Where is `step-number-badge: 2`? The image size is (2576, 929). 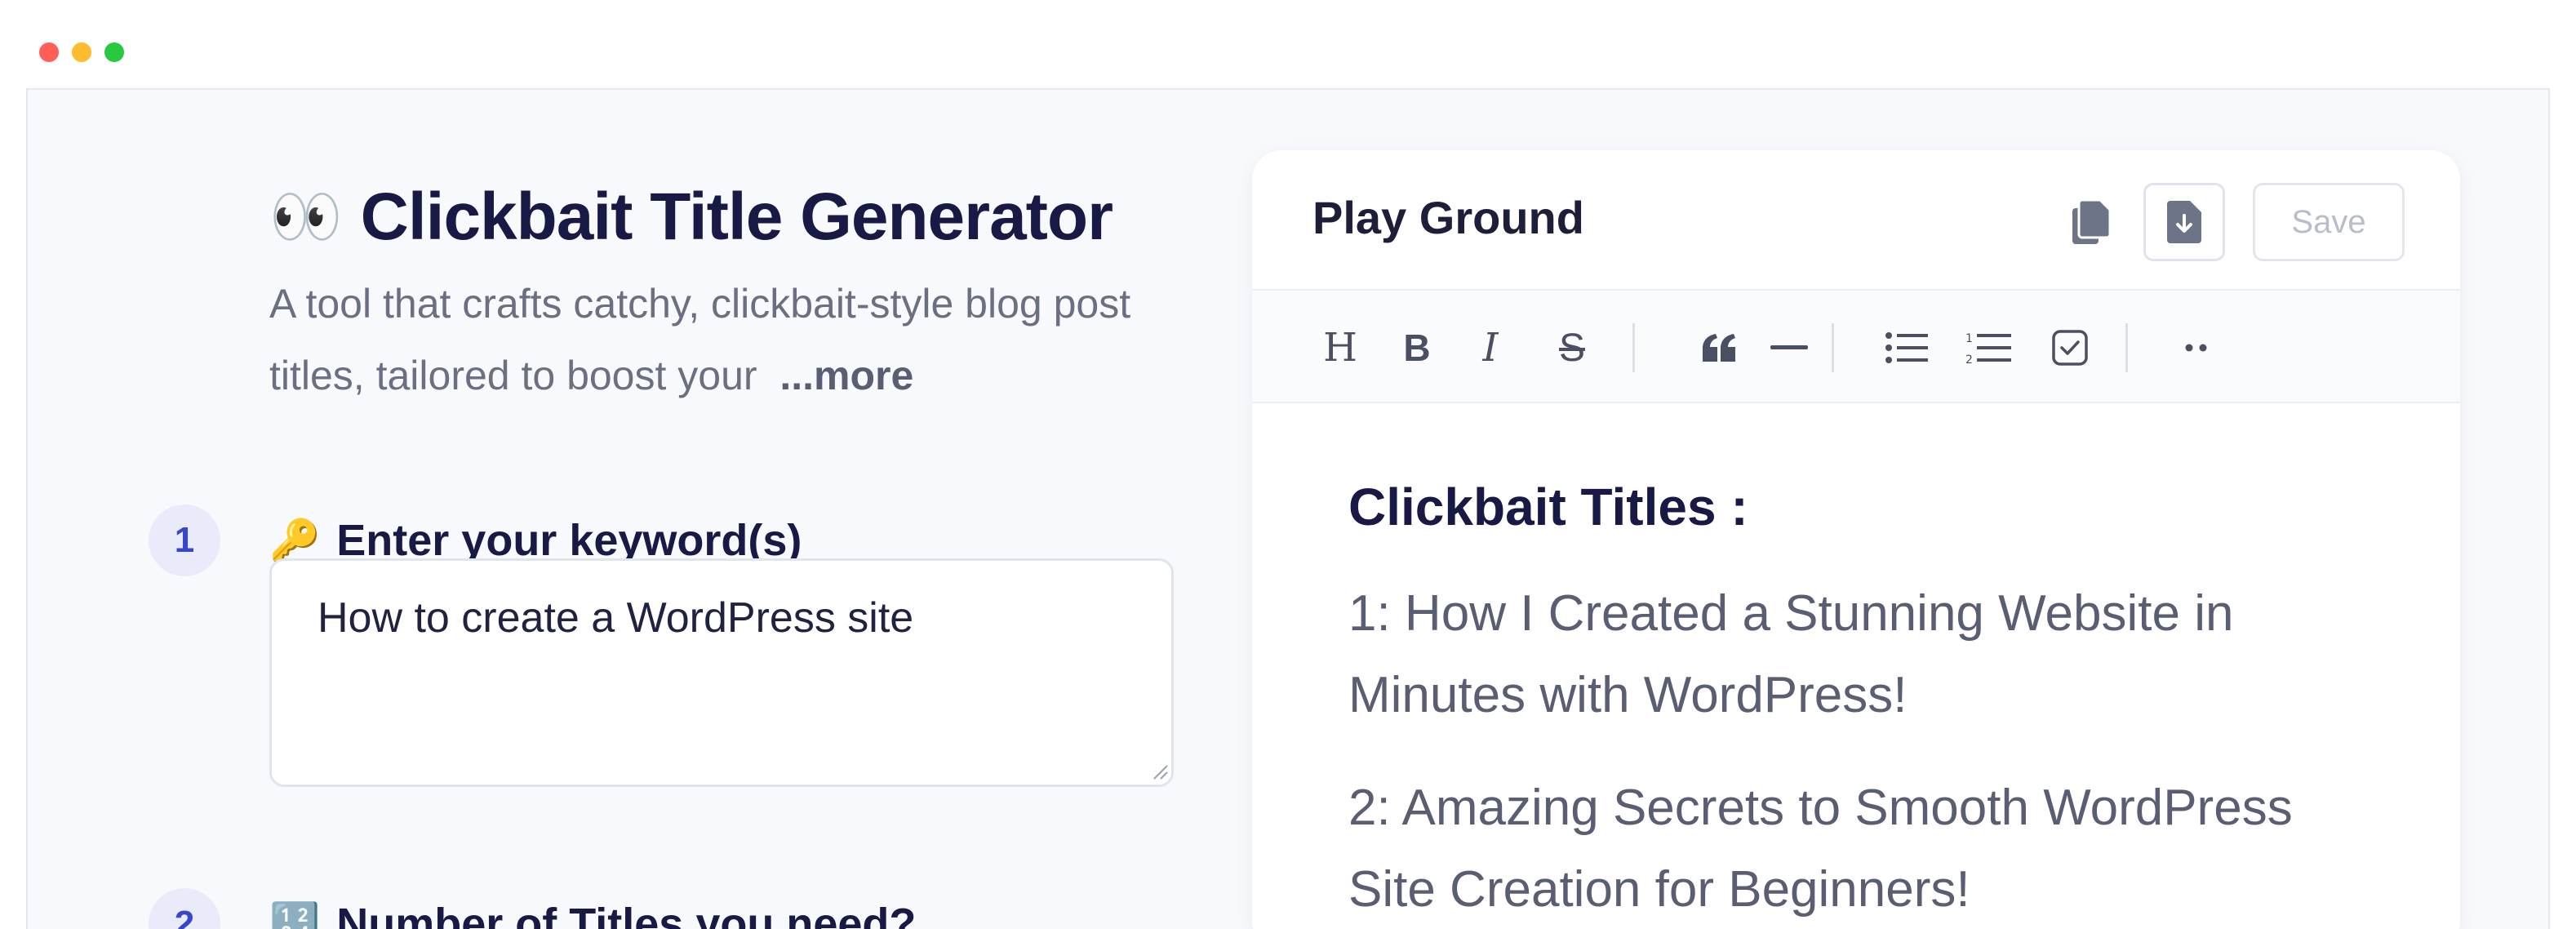
step-number-badge: 2 is located at coordinates (184, 908).